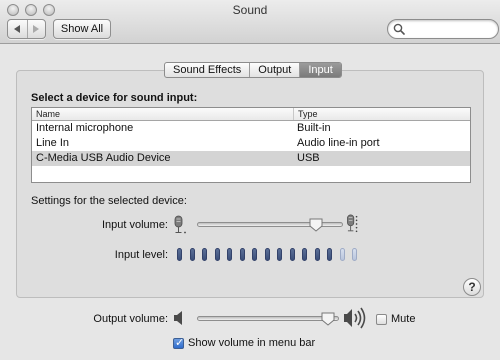  What do you see at coordinates (274, 70) in the screenshot?
I see `tab-output: Output` at bounding box center [274, 70].